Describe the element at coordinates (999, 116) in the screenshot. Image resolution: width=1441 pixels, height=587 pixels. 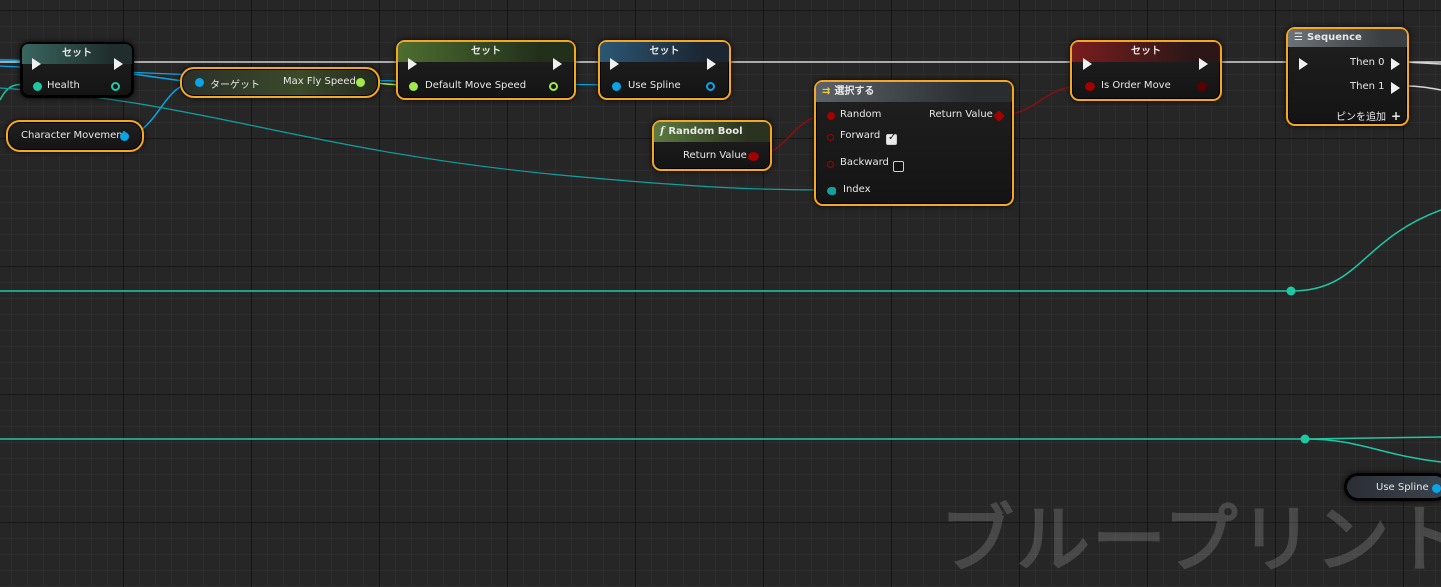
I see `select-output-pin` at that location.